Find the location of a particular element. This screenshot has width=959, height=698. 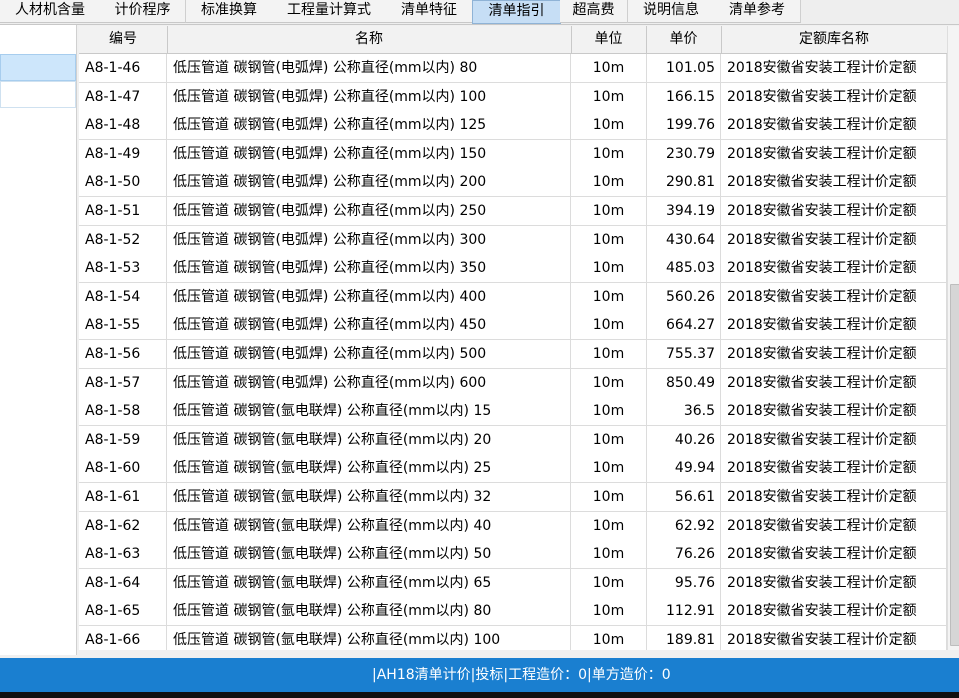

row-price: 664.27 is located at coordinates (683, 325).